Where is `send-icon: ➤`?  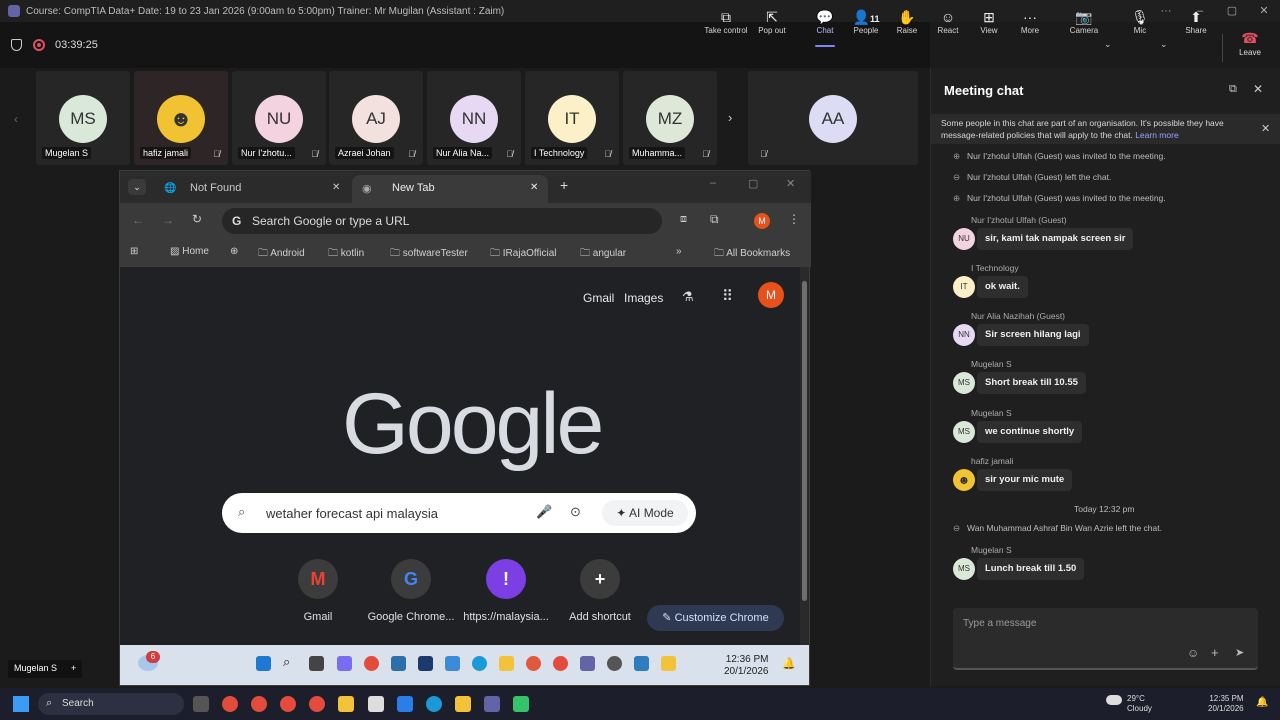 send-icon: ➤ is located at coordinates (1239, 652).